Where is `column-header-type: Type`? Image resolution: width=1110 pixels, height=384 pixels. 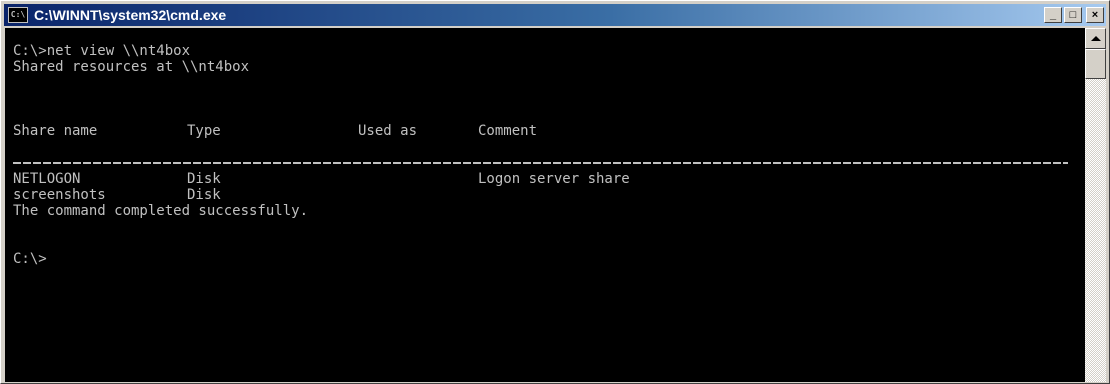
column-header-type: Type is located at coordinates (204, 131).